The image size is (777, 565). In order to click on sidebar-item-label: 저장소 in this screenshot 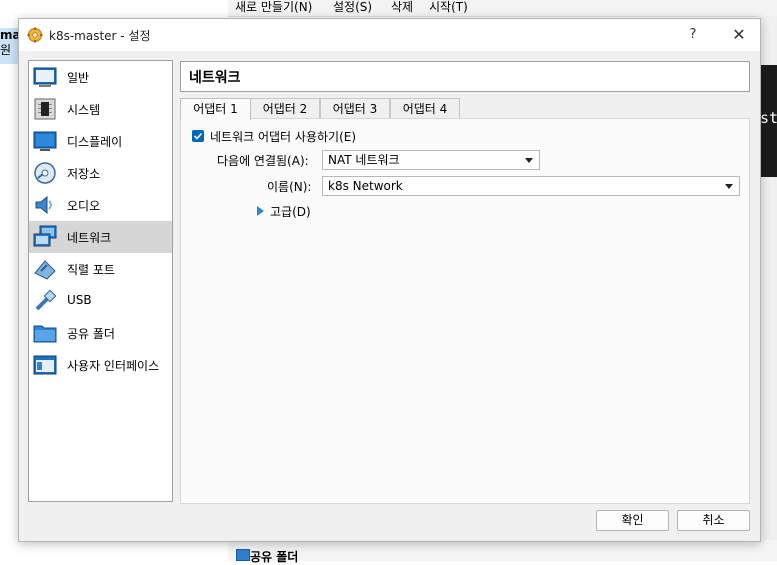, I will do `click(84, 174)`.